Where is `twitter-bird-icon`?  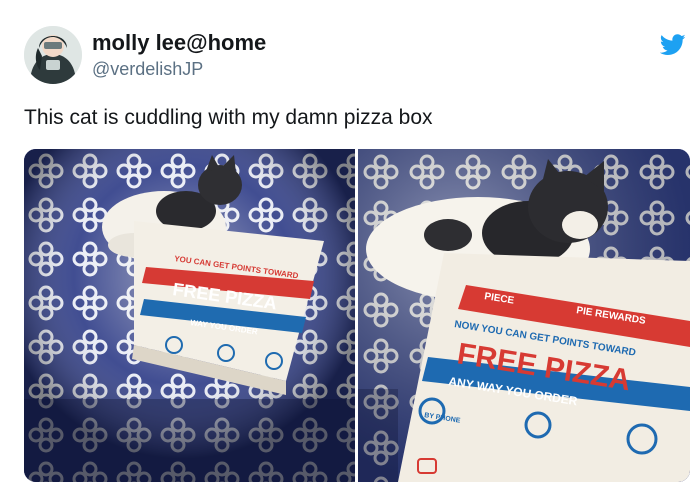 twitter-bird-icon is located at coordinates (672, 45).